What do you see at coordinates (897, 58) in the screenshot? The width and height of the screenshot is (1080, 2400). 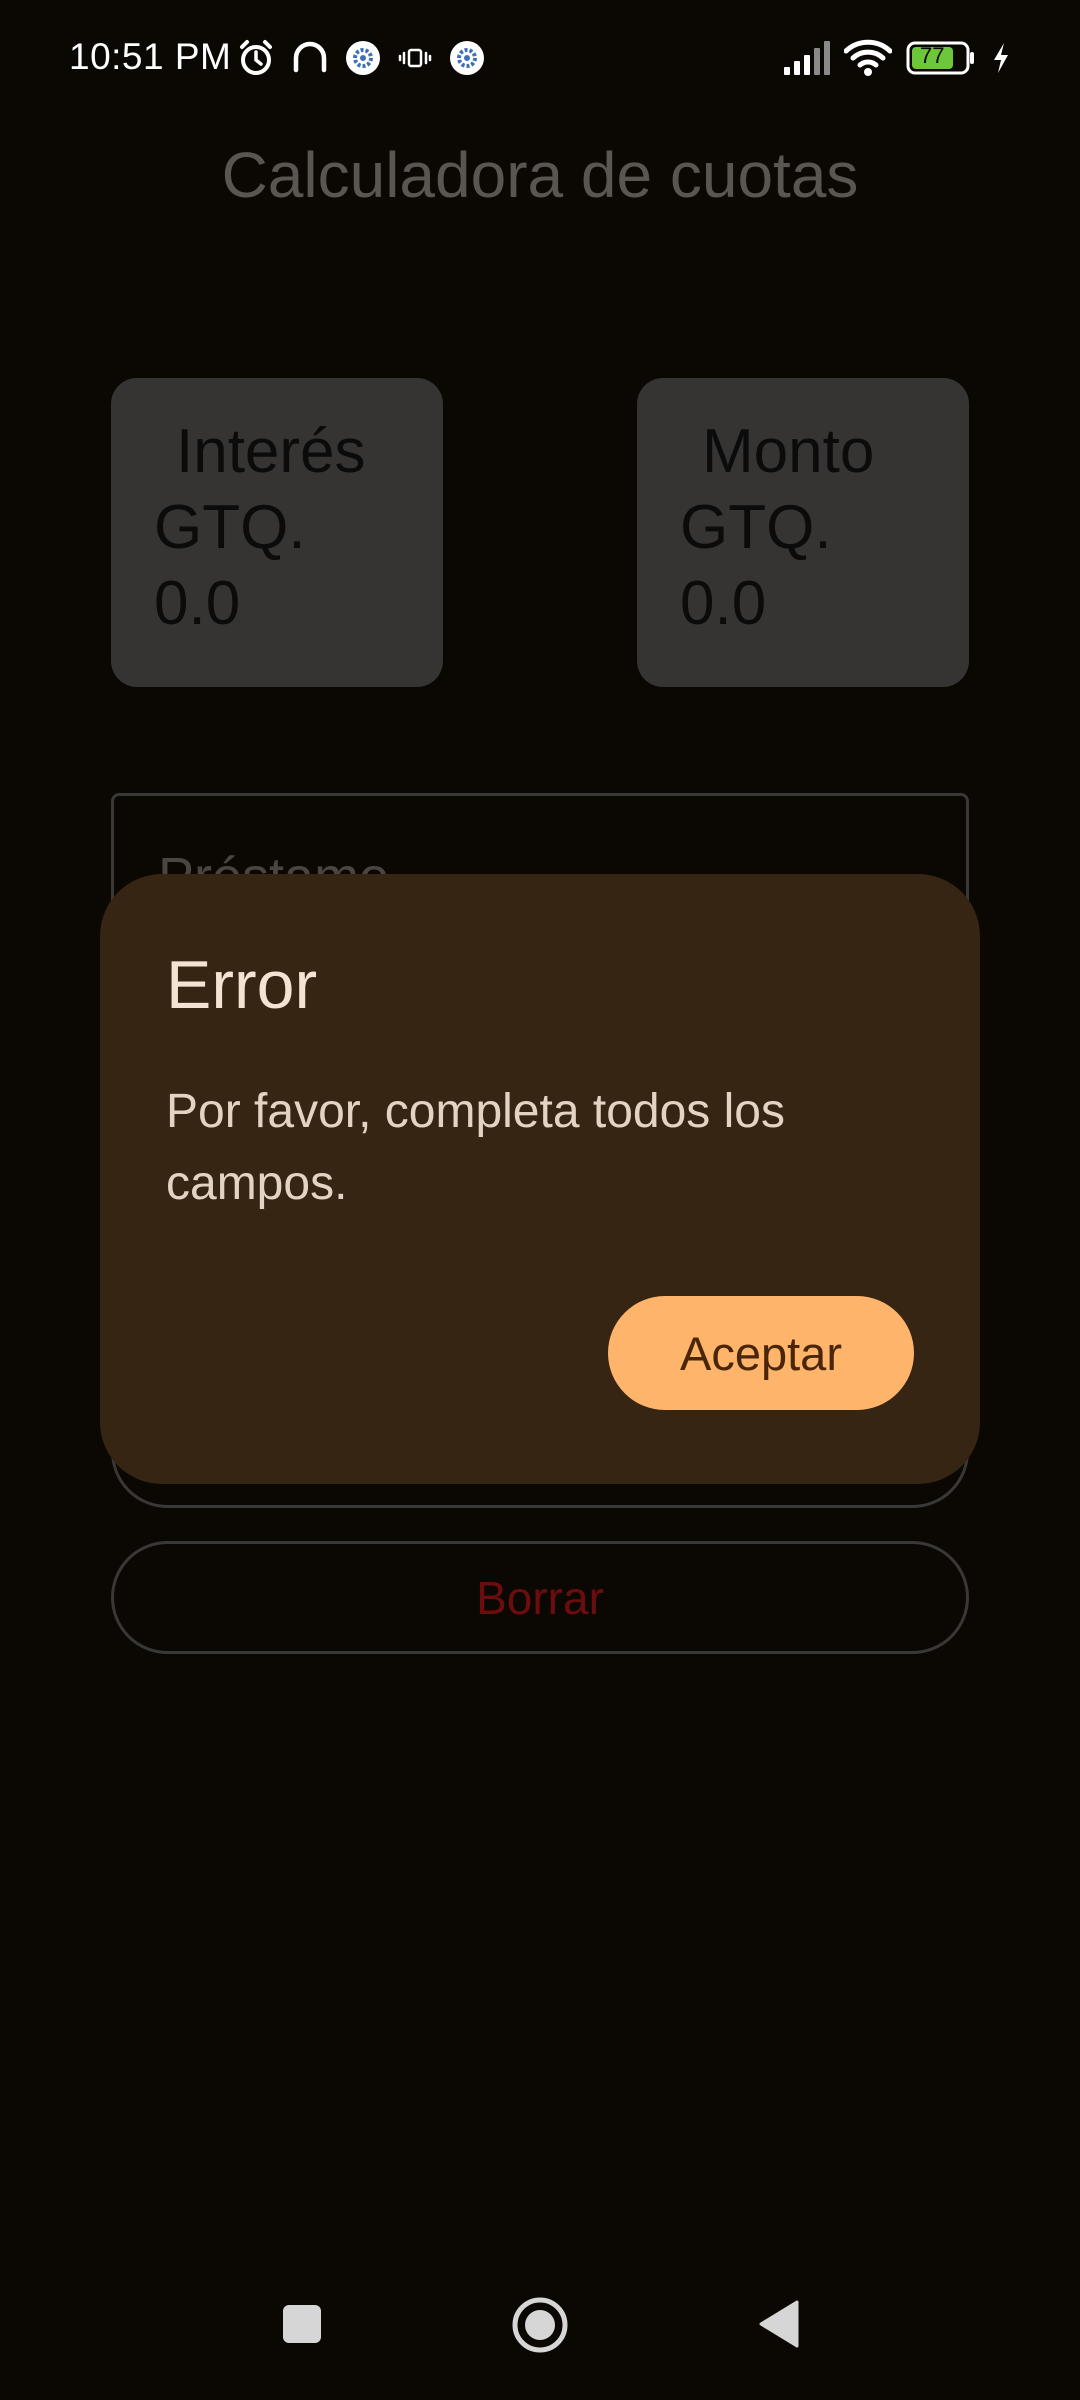 I see `status-icons-right: 77` at bounding box center [897, 58].